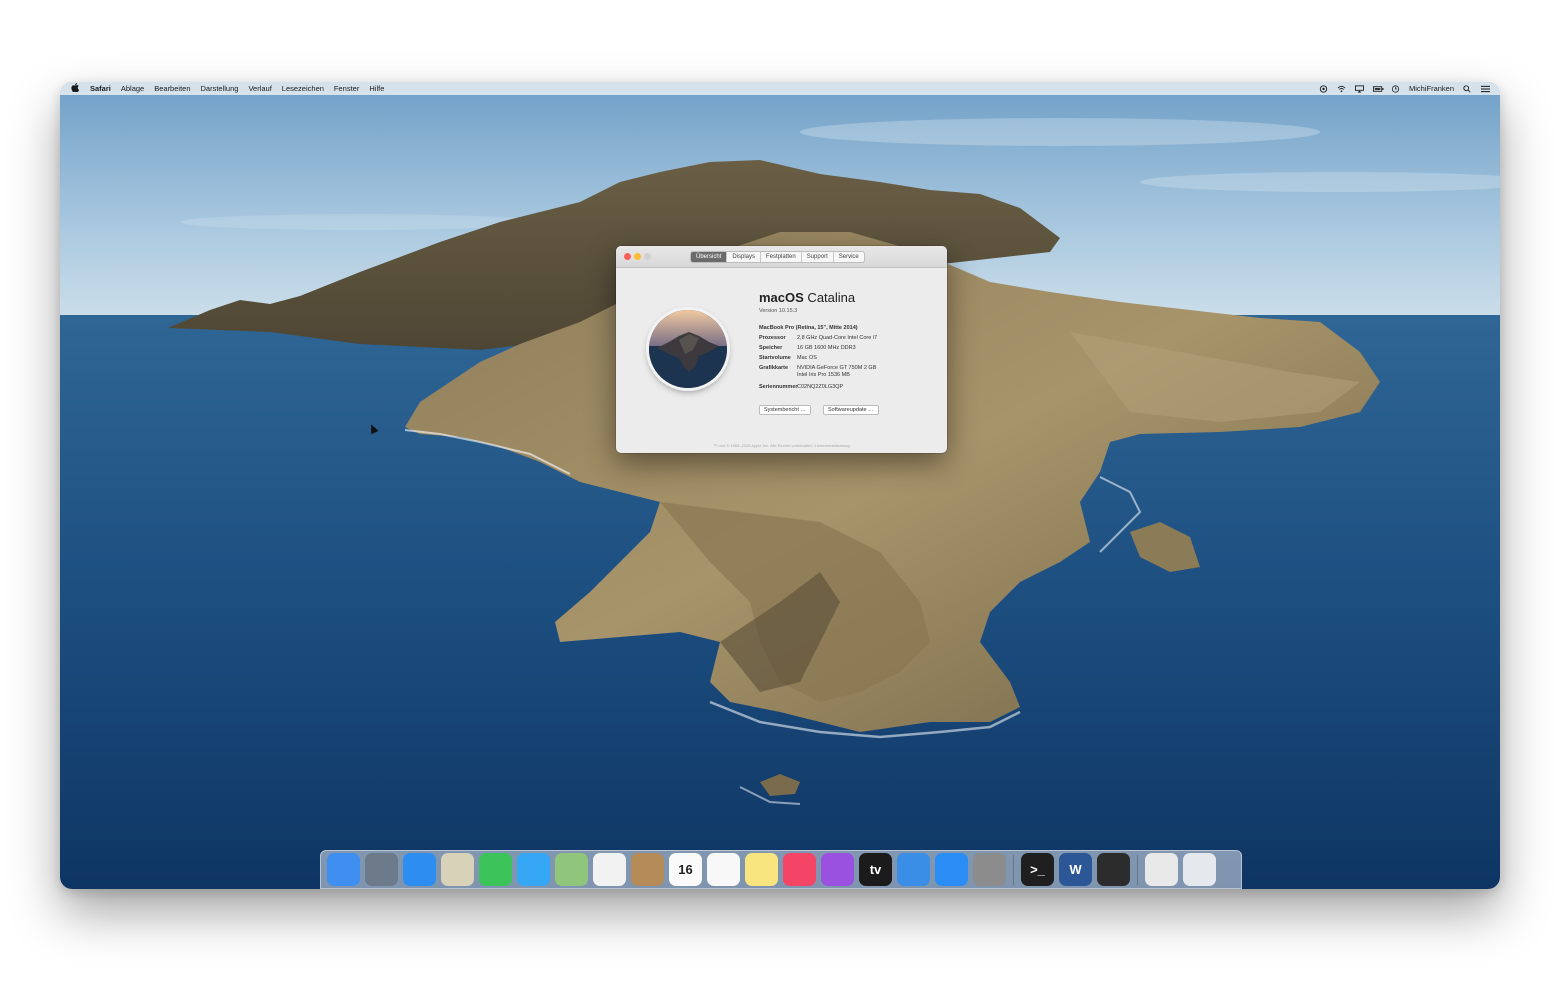 The image size is (1560, 982). Describe the element at coordinates (1485, 89) in the screenshot. I see `menu-list-icon` at that location.